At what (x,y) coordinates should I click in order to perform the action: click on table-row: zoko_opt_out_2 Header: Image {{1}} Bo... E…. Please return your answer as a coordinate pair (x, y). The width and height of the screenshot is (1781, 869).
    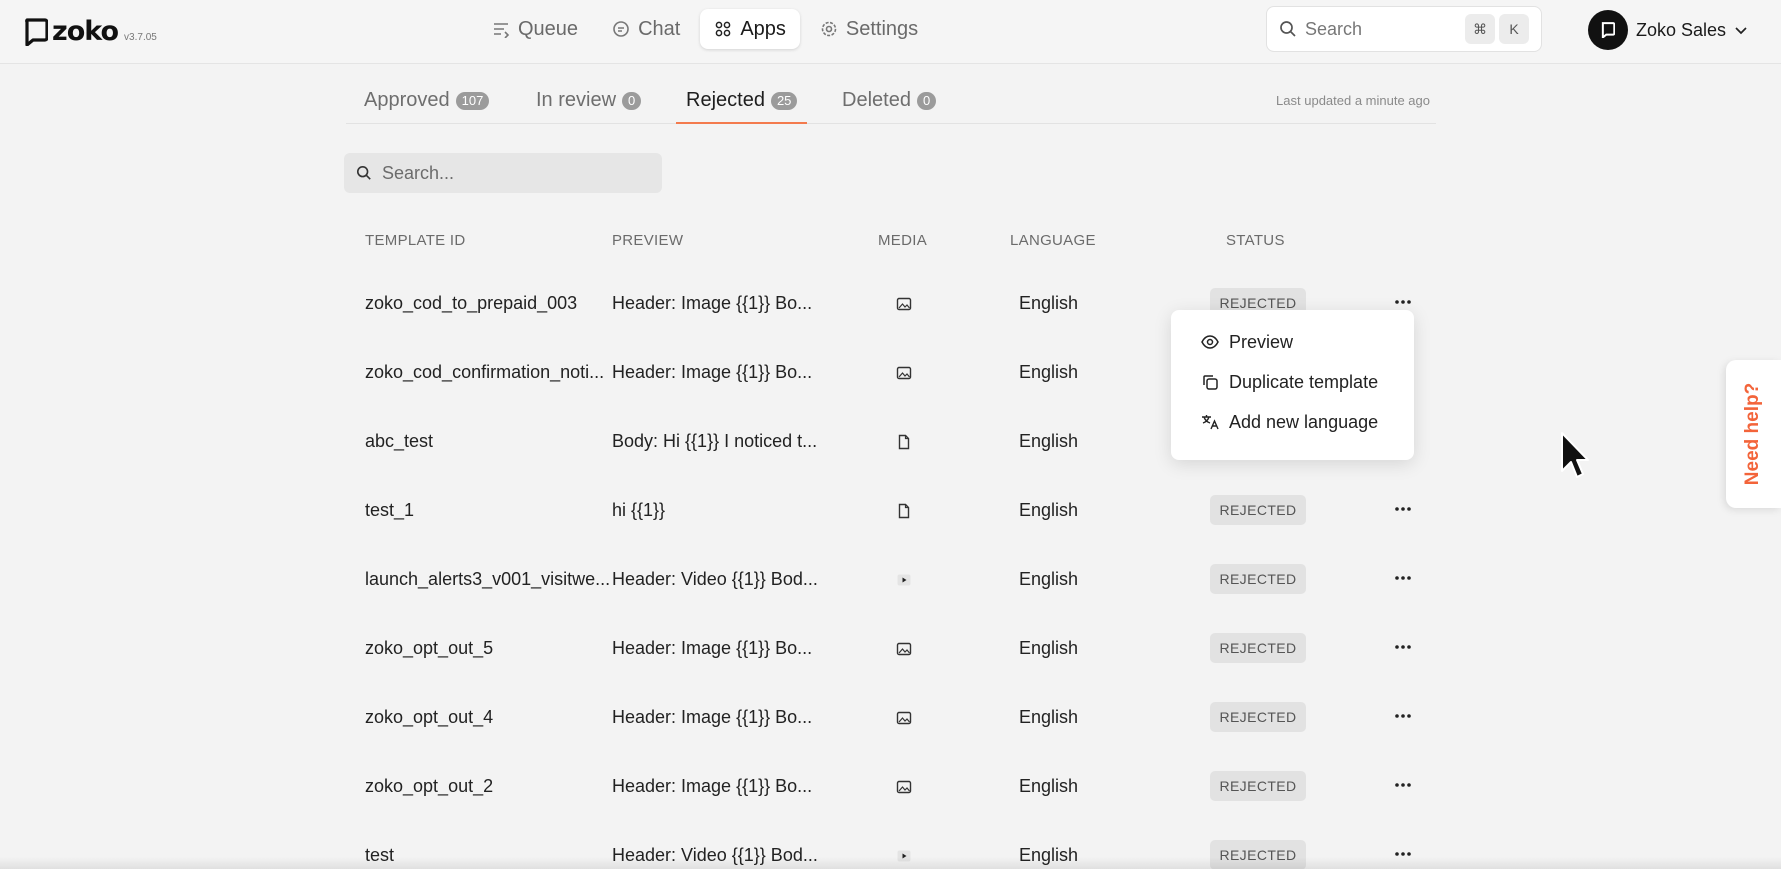
    Looking at the image, I should click on (891, 787).